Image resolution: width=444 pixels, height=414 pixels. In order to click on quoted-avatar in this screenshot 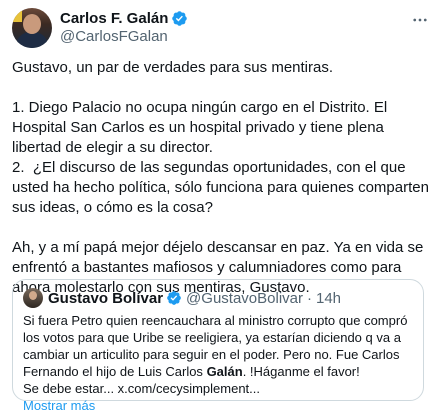, I will do `click(33, 298)`.